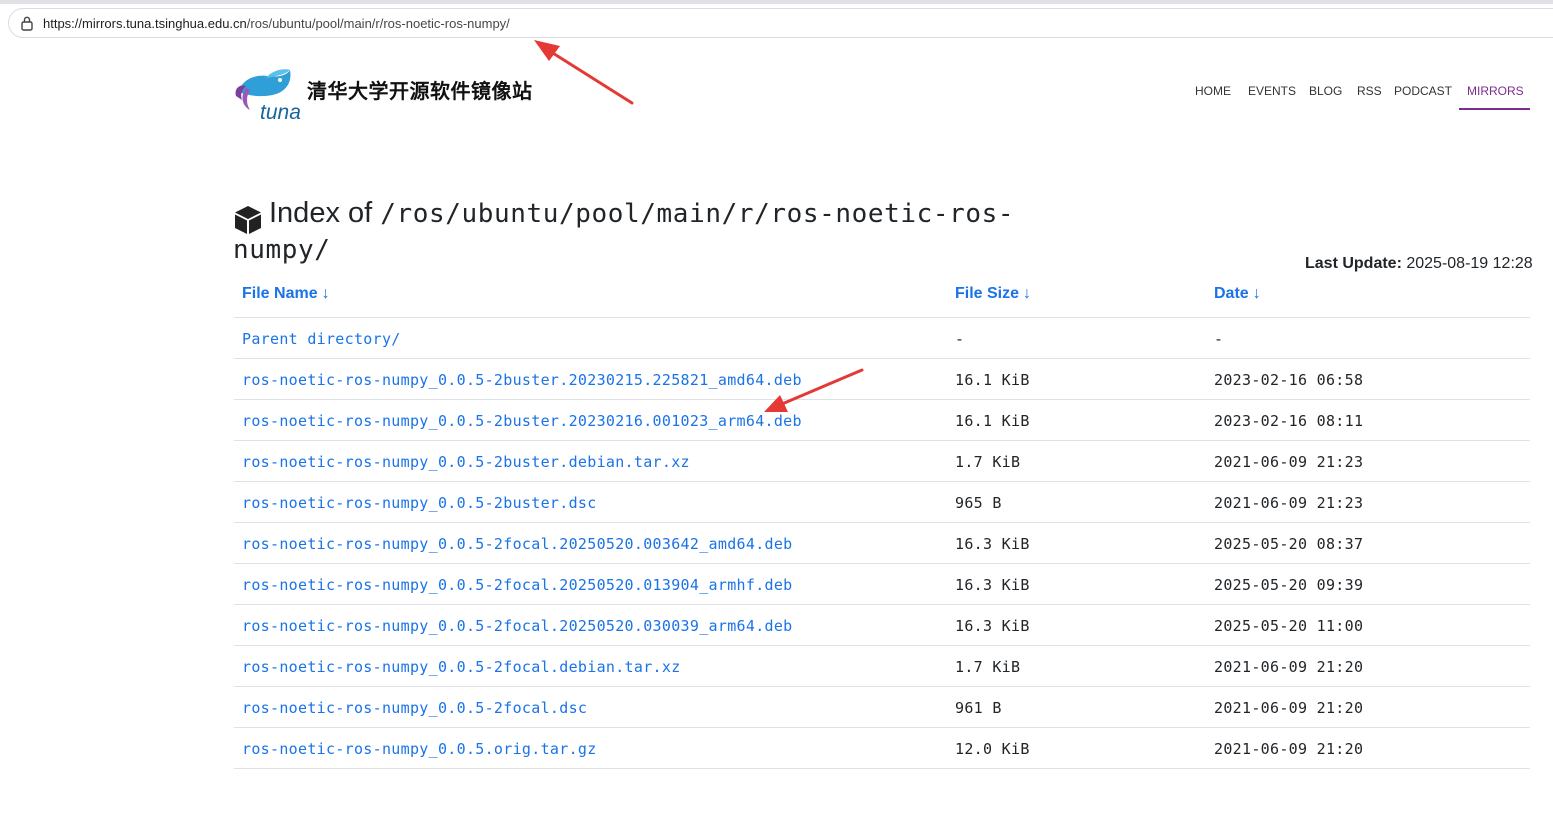  I want to click on nav-podcast: PODCAST, so click(1423, 91).